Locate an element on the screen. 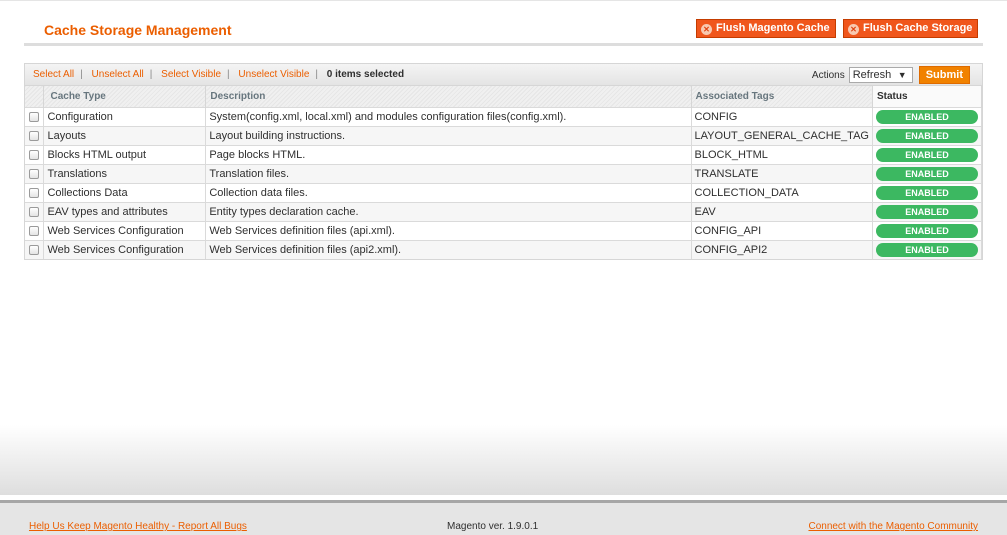  page-title: Cache Storage Management is located at coordinates (138, 30).